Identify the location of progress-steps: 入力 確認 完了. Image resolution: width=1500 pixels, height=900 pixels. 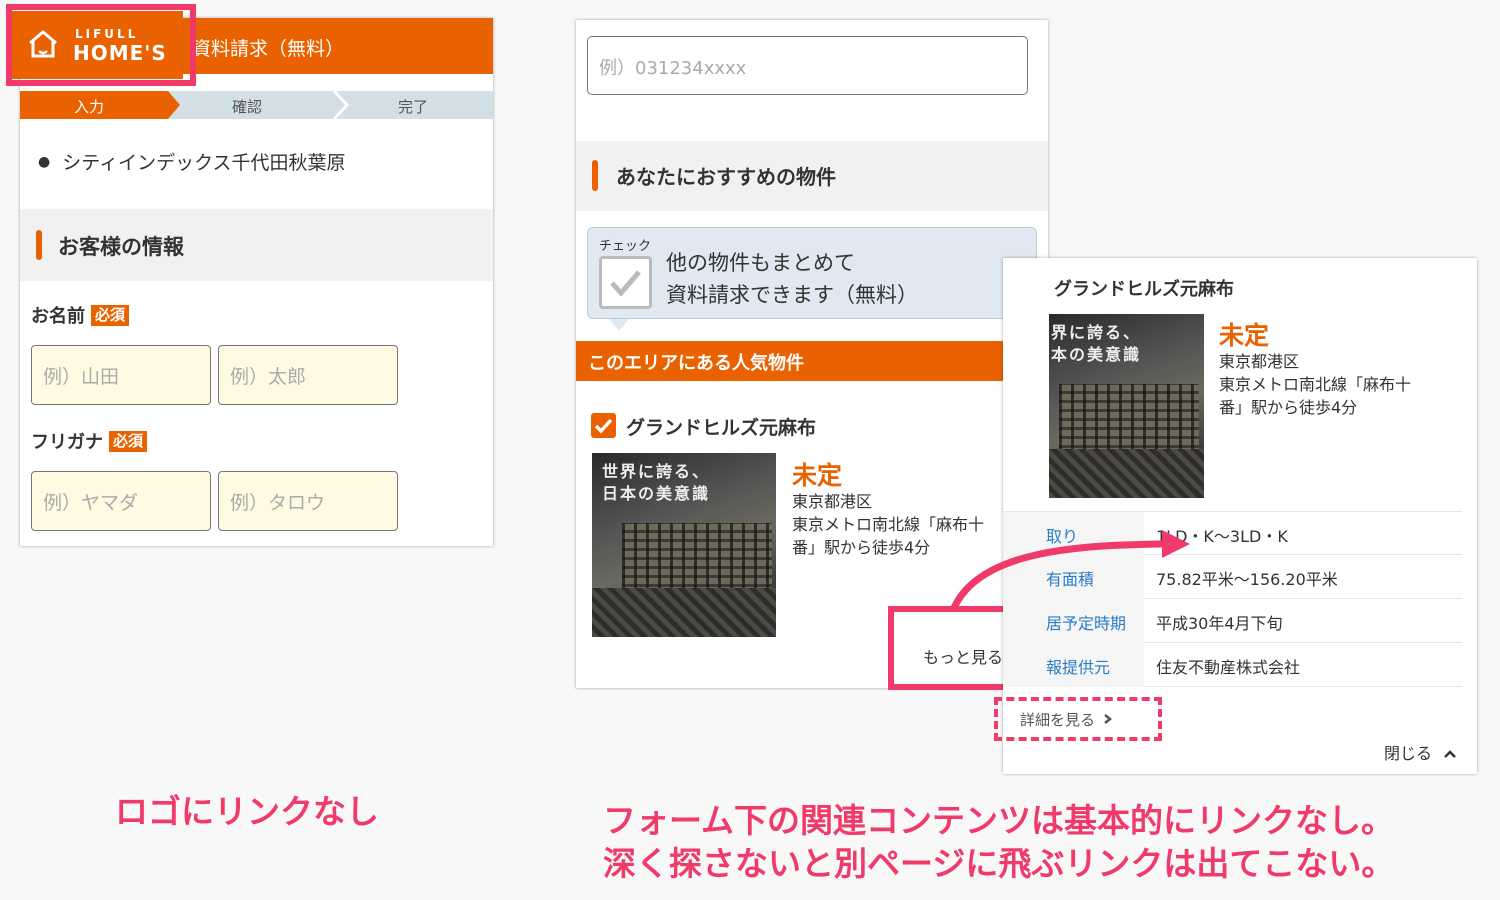
(256, 105).